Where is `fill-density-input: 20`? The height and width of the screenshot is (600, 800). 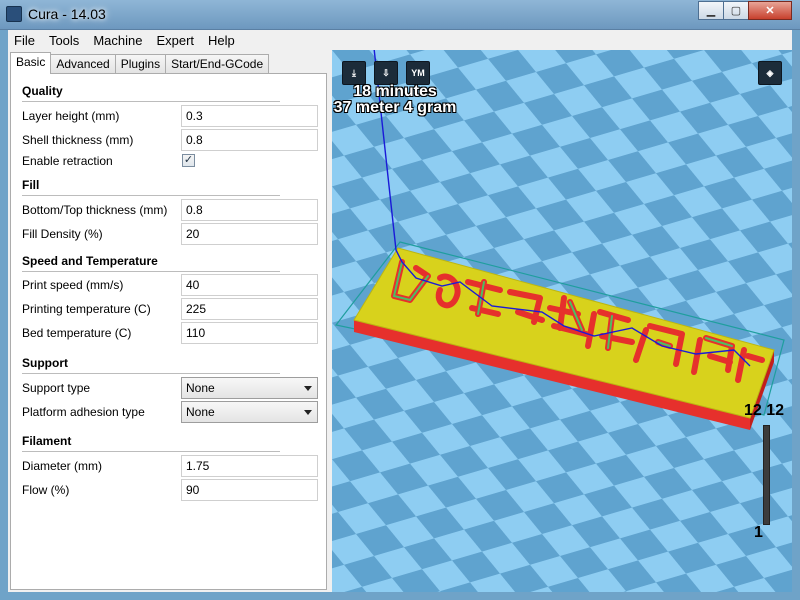 fill-density-input: 20 is located at coordinates (249, 234).